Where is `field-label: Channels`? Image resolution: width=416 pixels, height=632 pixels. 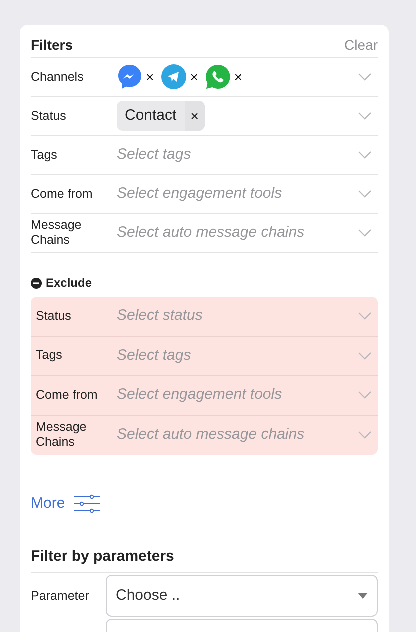 field-label: Channels is located at coordinates (58, 77).